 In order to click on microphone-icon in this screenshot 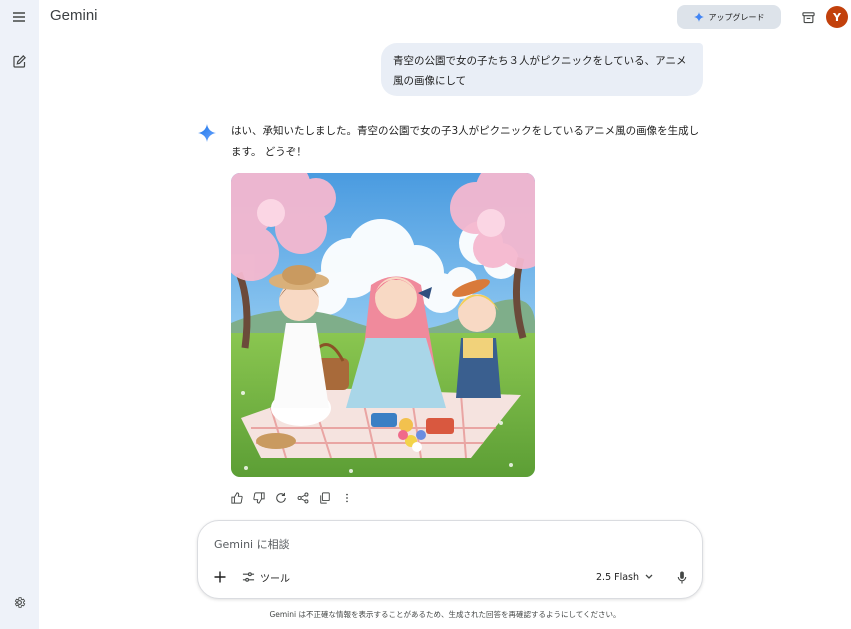, I will do `click(682, 577)`.